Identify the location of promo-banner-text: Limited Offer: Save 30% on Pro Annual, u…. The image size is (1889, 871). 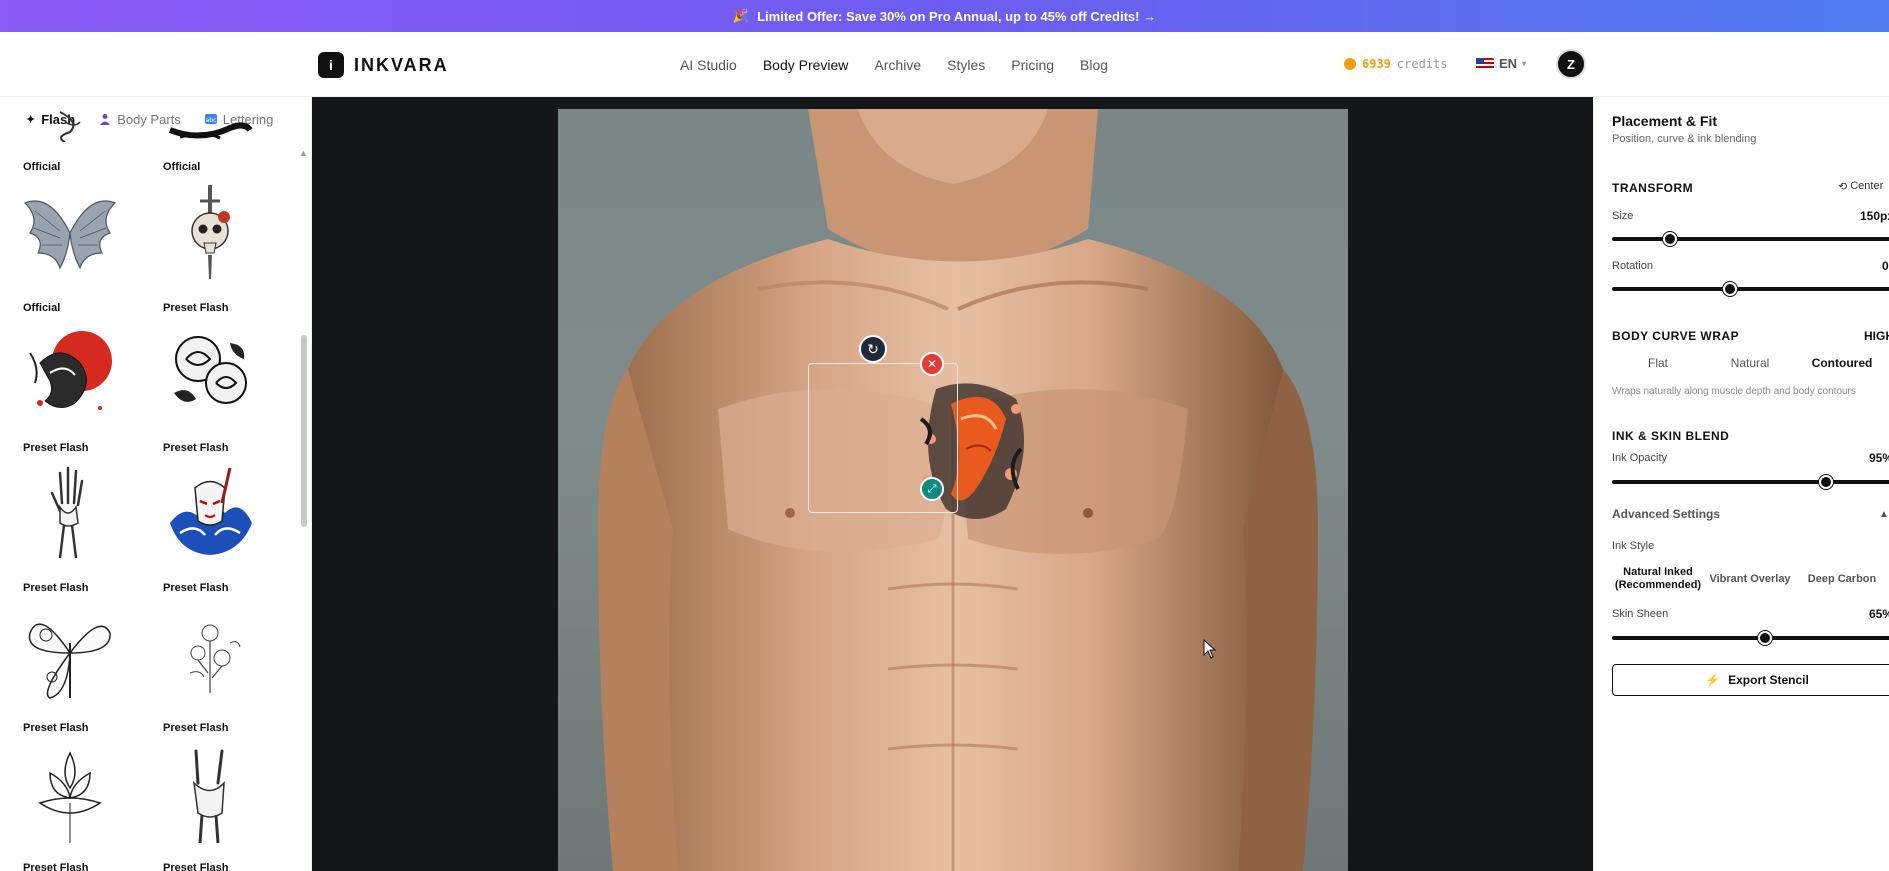
(956, 16).